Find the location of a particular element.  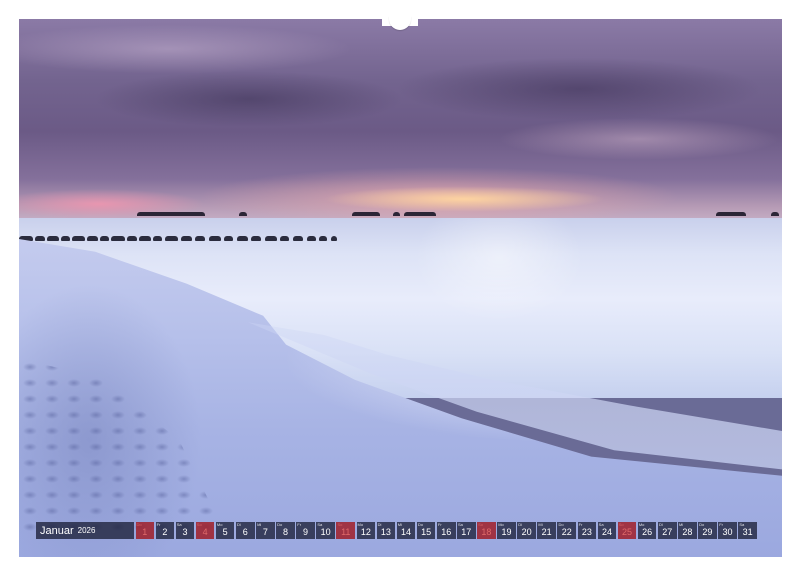

day-number: 3 is located at coordinates (185, 532).